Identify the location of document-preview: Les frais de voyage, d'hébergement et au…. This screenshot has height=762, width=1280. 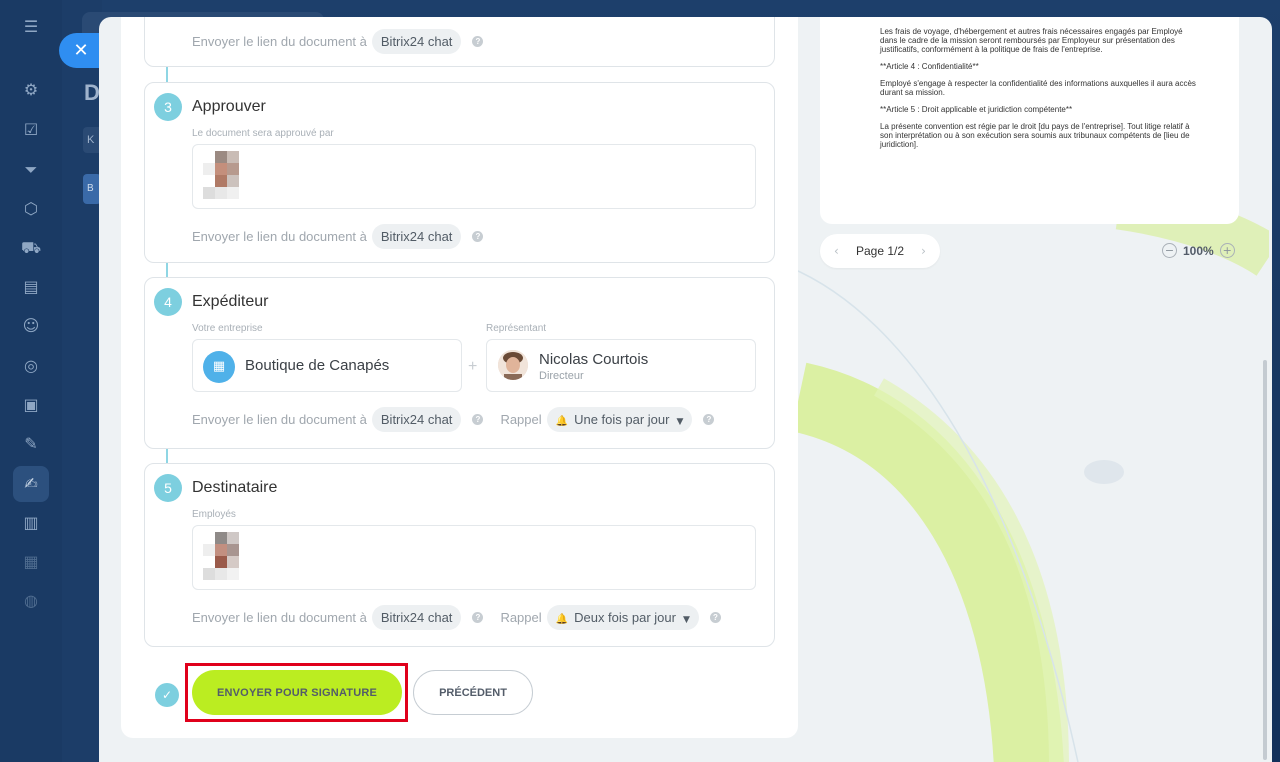
(1029, 120).